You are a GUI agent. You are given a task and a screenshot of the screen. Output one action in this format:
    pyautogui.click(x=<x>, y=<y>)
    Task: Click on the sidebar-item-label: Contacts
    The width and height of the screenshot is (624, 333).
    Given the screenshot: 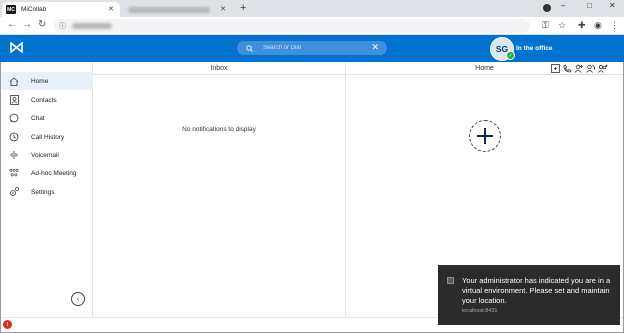 What is the action you would take?
    pyautogui.click(x=44, y=100)
    